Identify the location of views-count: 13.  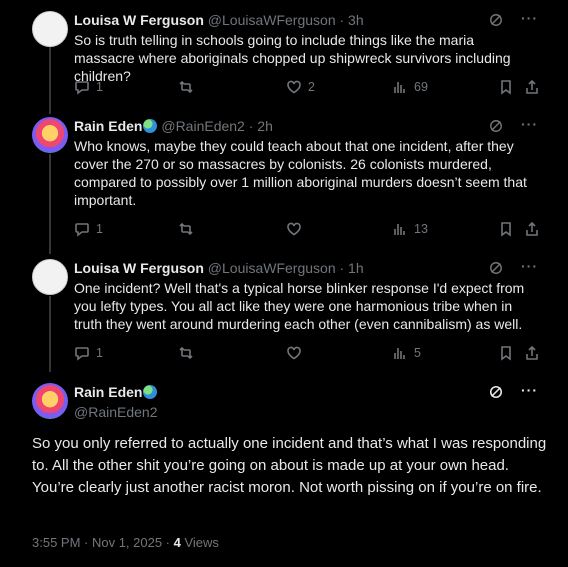
(421, 229).